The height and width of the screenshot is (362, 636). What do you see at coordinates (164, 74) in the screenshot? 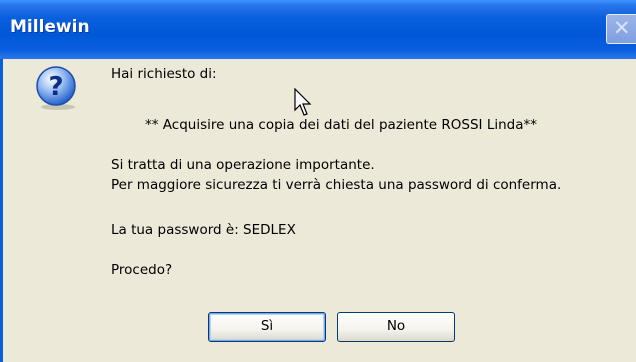
I see `prompt-heading: Hai richiesto di:` at bounding box center [164, 74].